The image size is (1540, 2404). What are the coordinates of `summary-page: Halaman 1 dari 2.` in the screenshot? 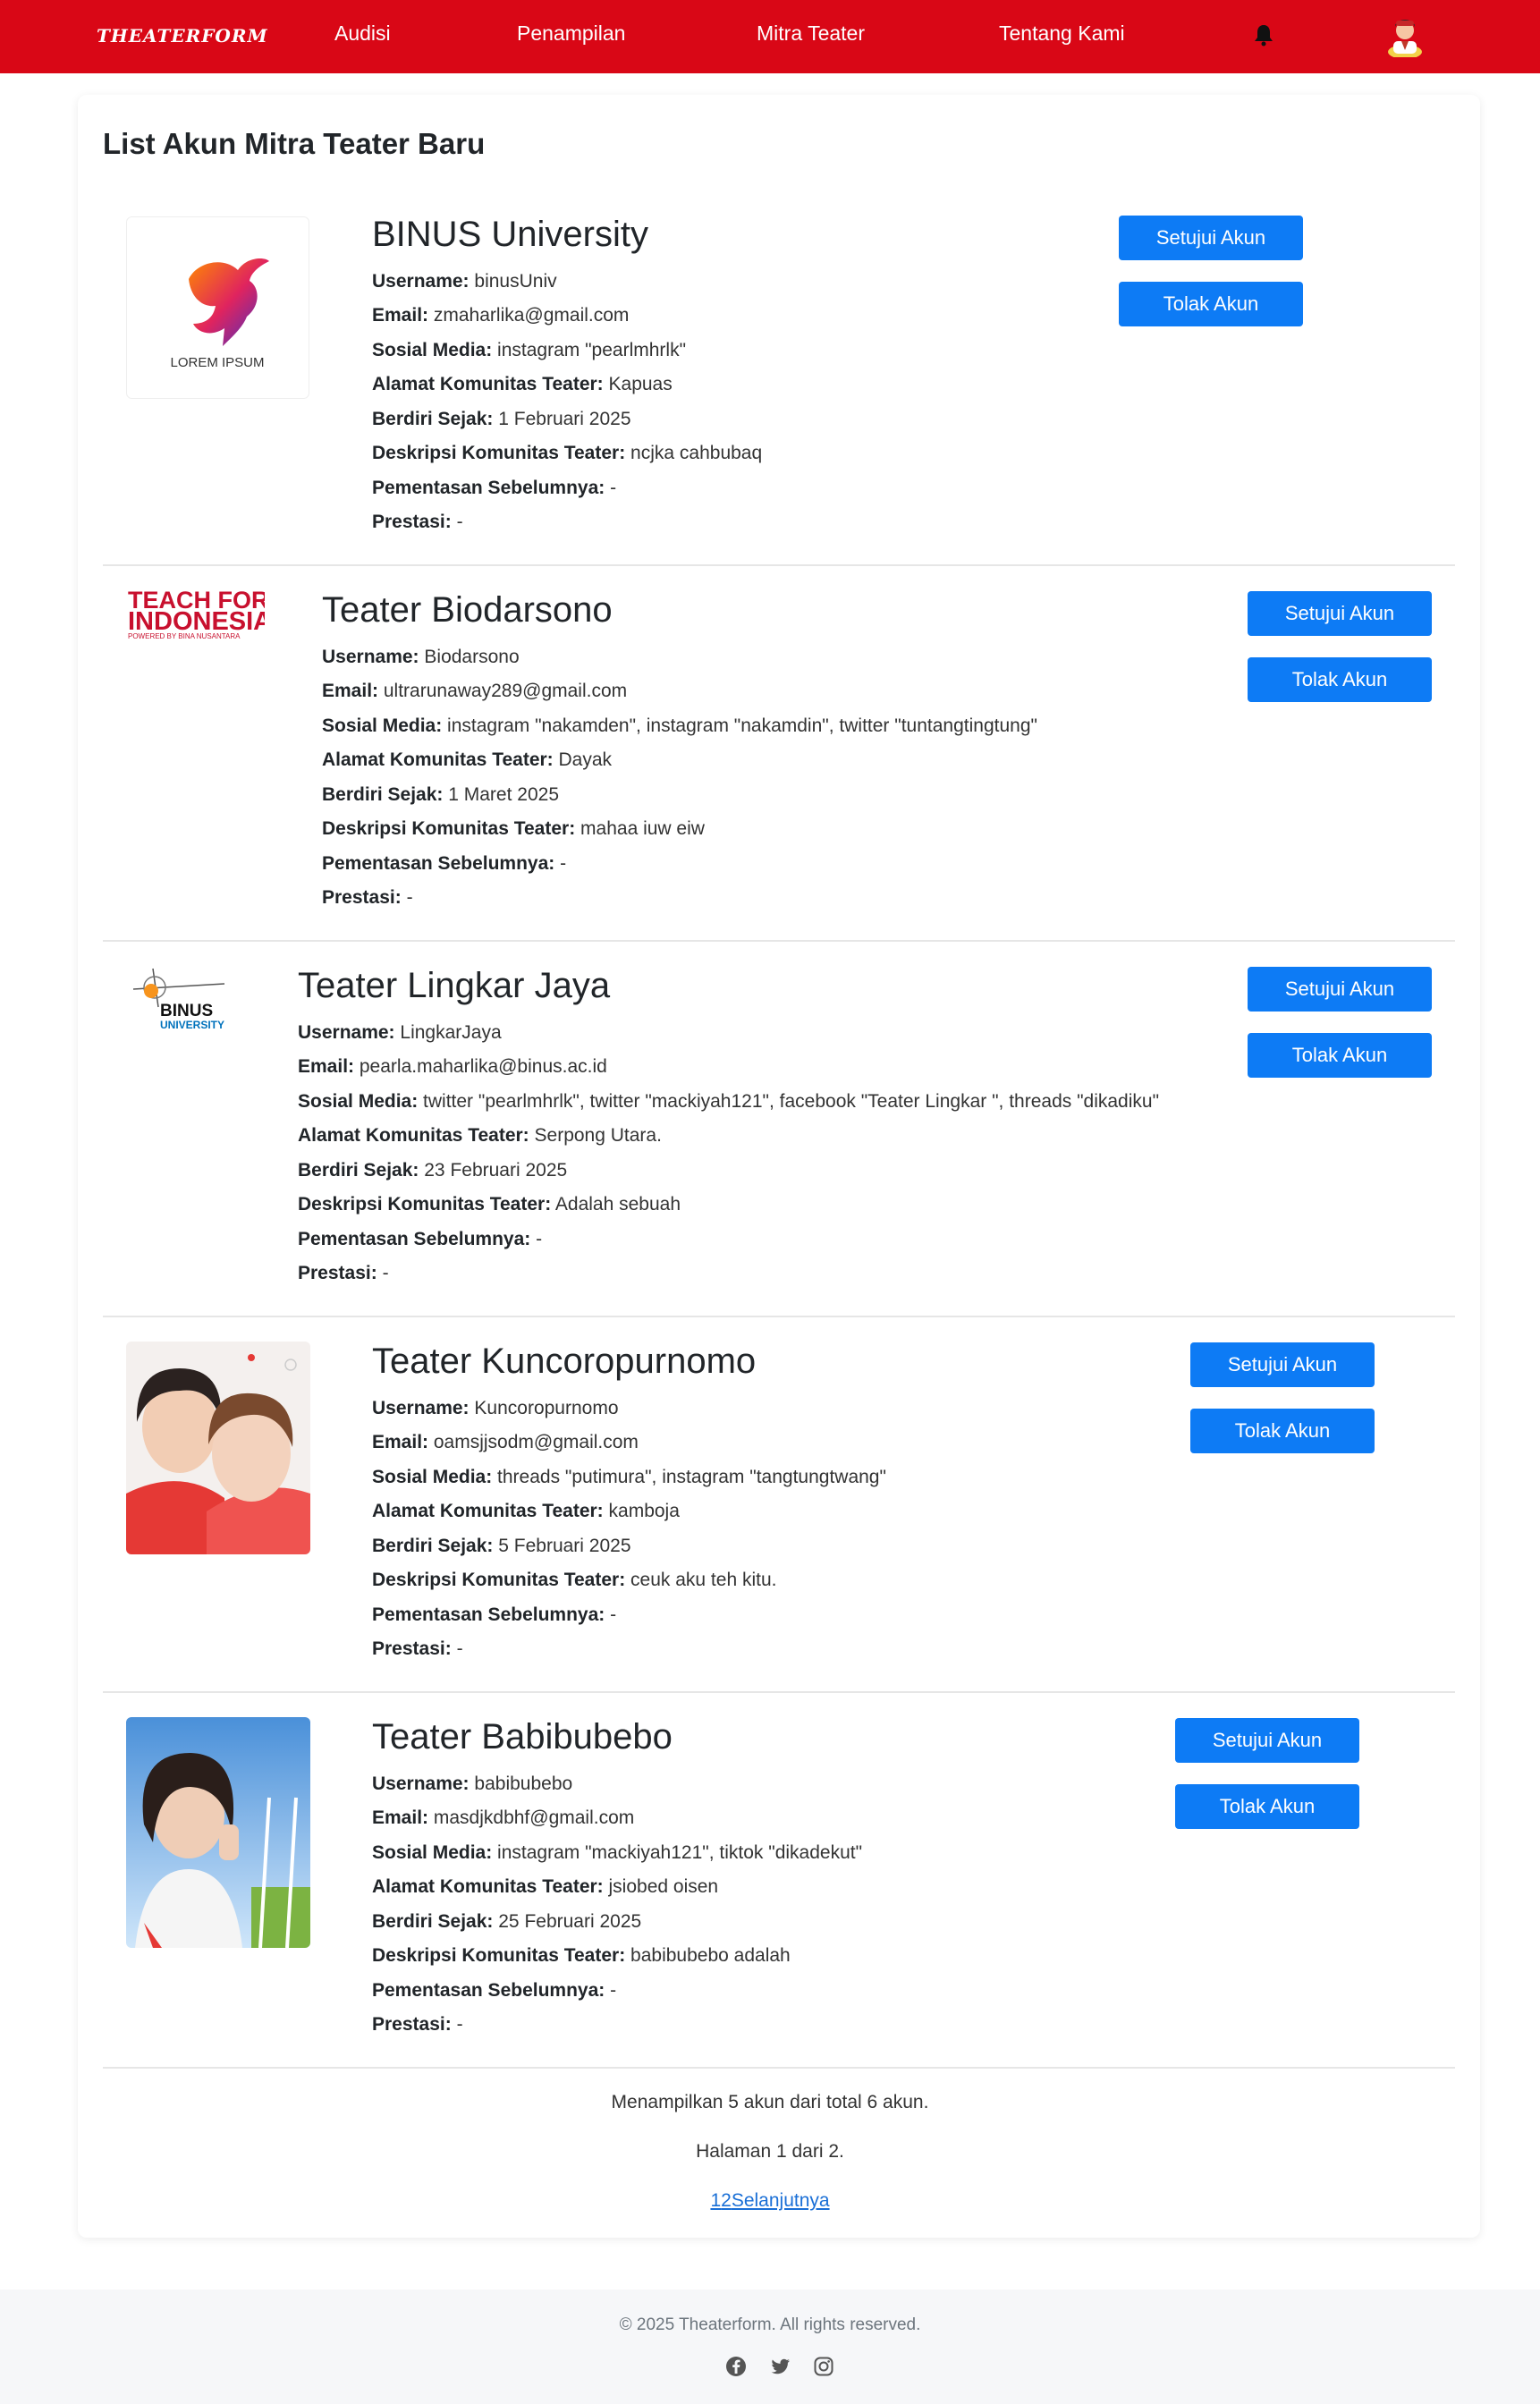 It's located at (770, 2151).